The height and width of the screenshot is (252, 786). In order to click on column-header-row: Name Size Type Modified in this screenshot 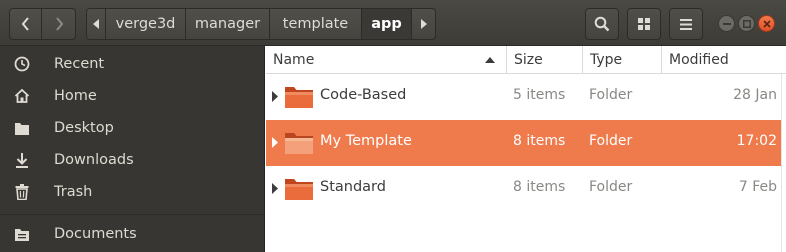, I will do `click(526, 60)`.